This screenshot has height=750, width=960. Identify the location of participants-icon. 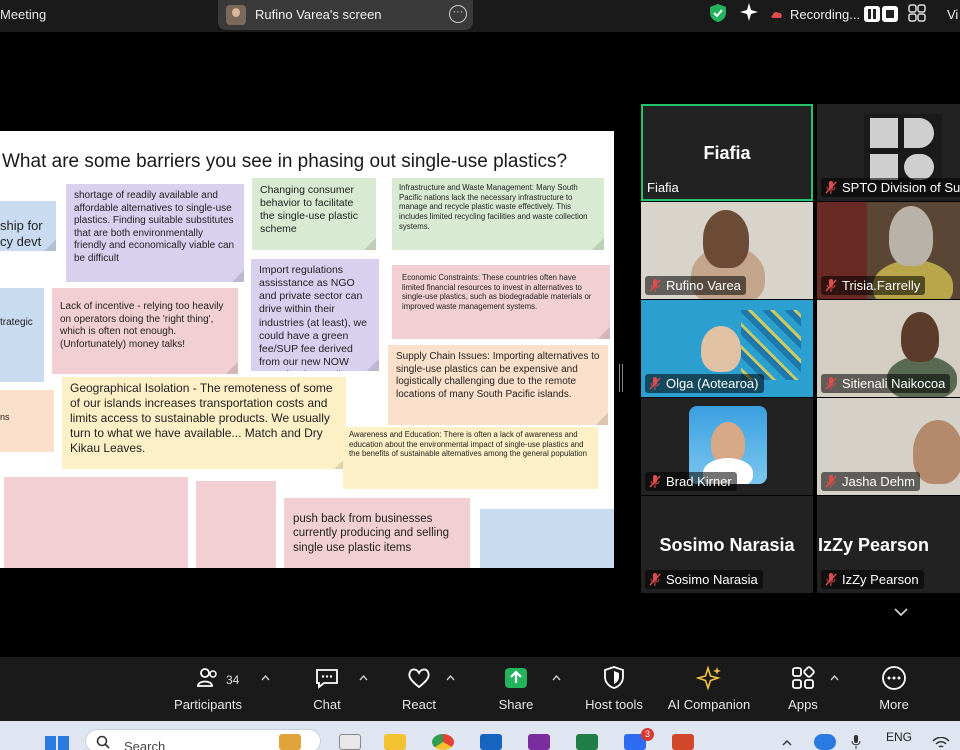
(207, 677).